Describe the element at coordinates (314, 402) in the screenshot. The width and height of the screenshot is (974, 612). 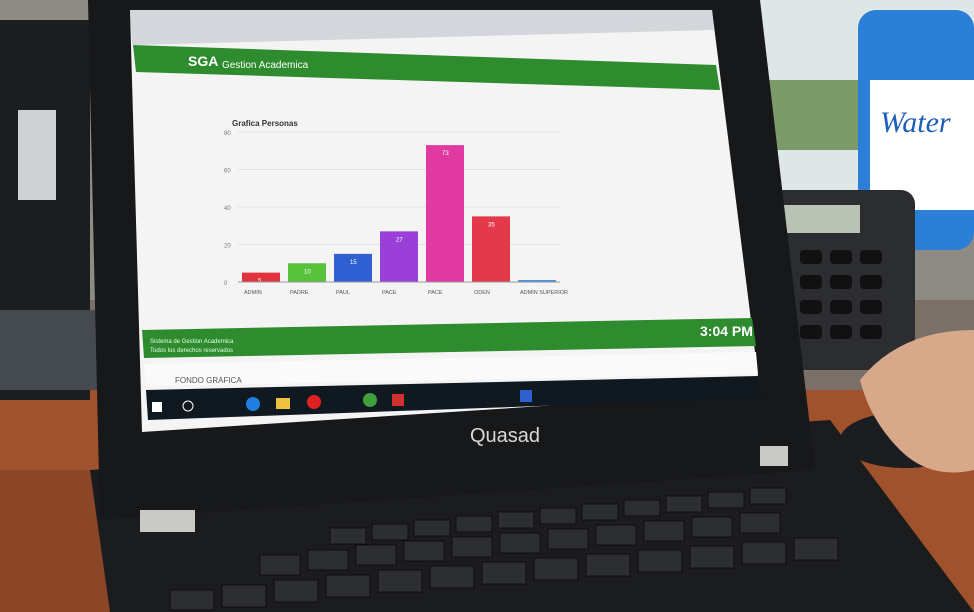
I see `opera-icon` at that location.